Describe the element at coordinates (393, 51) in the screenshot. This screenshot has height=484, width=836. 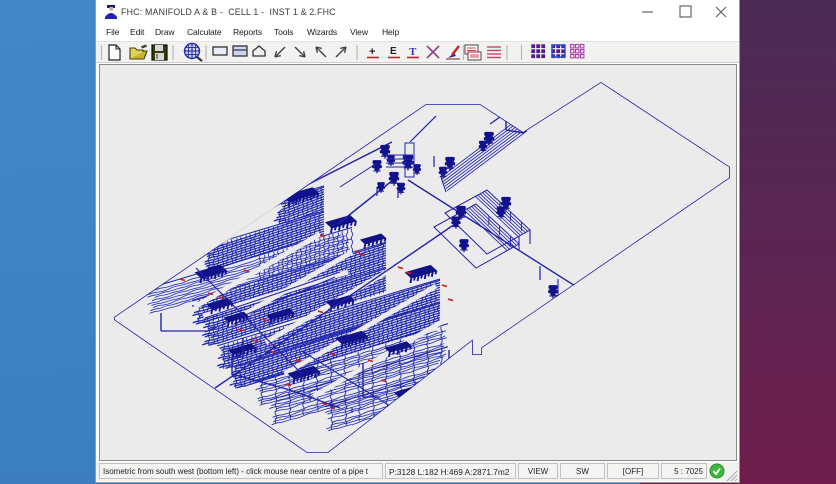
I see `svg-text: E` at that location.